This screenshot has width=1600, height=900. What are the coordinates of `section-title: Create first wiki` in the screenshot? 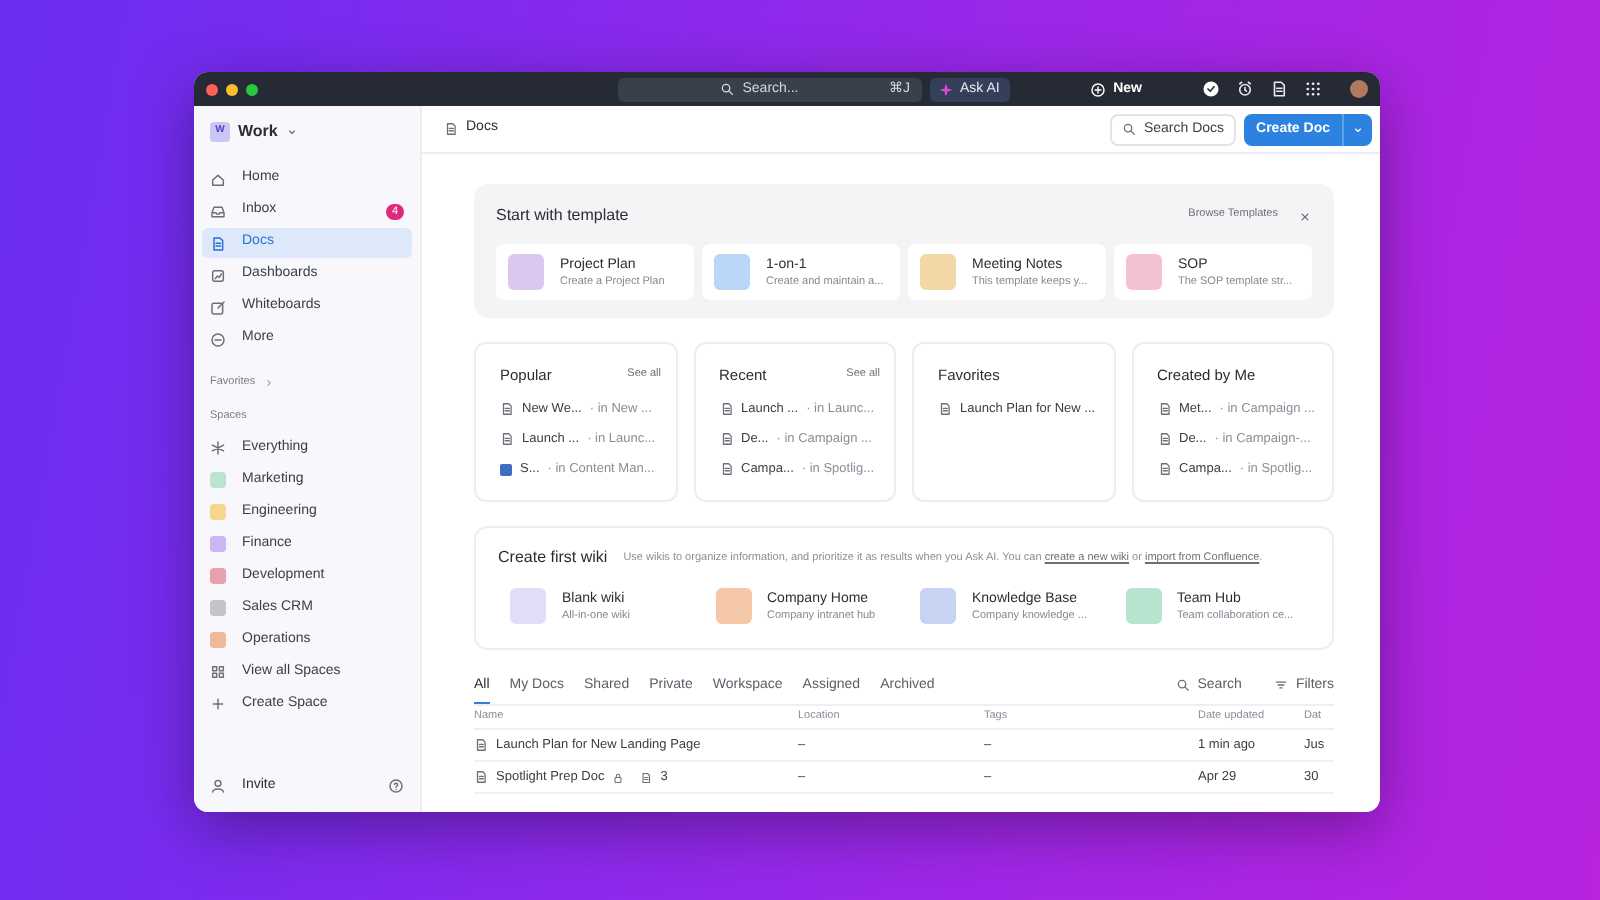 It's located at (553, 558).